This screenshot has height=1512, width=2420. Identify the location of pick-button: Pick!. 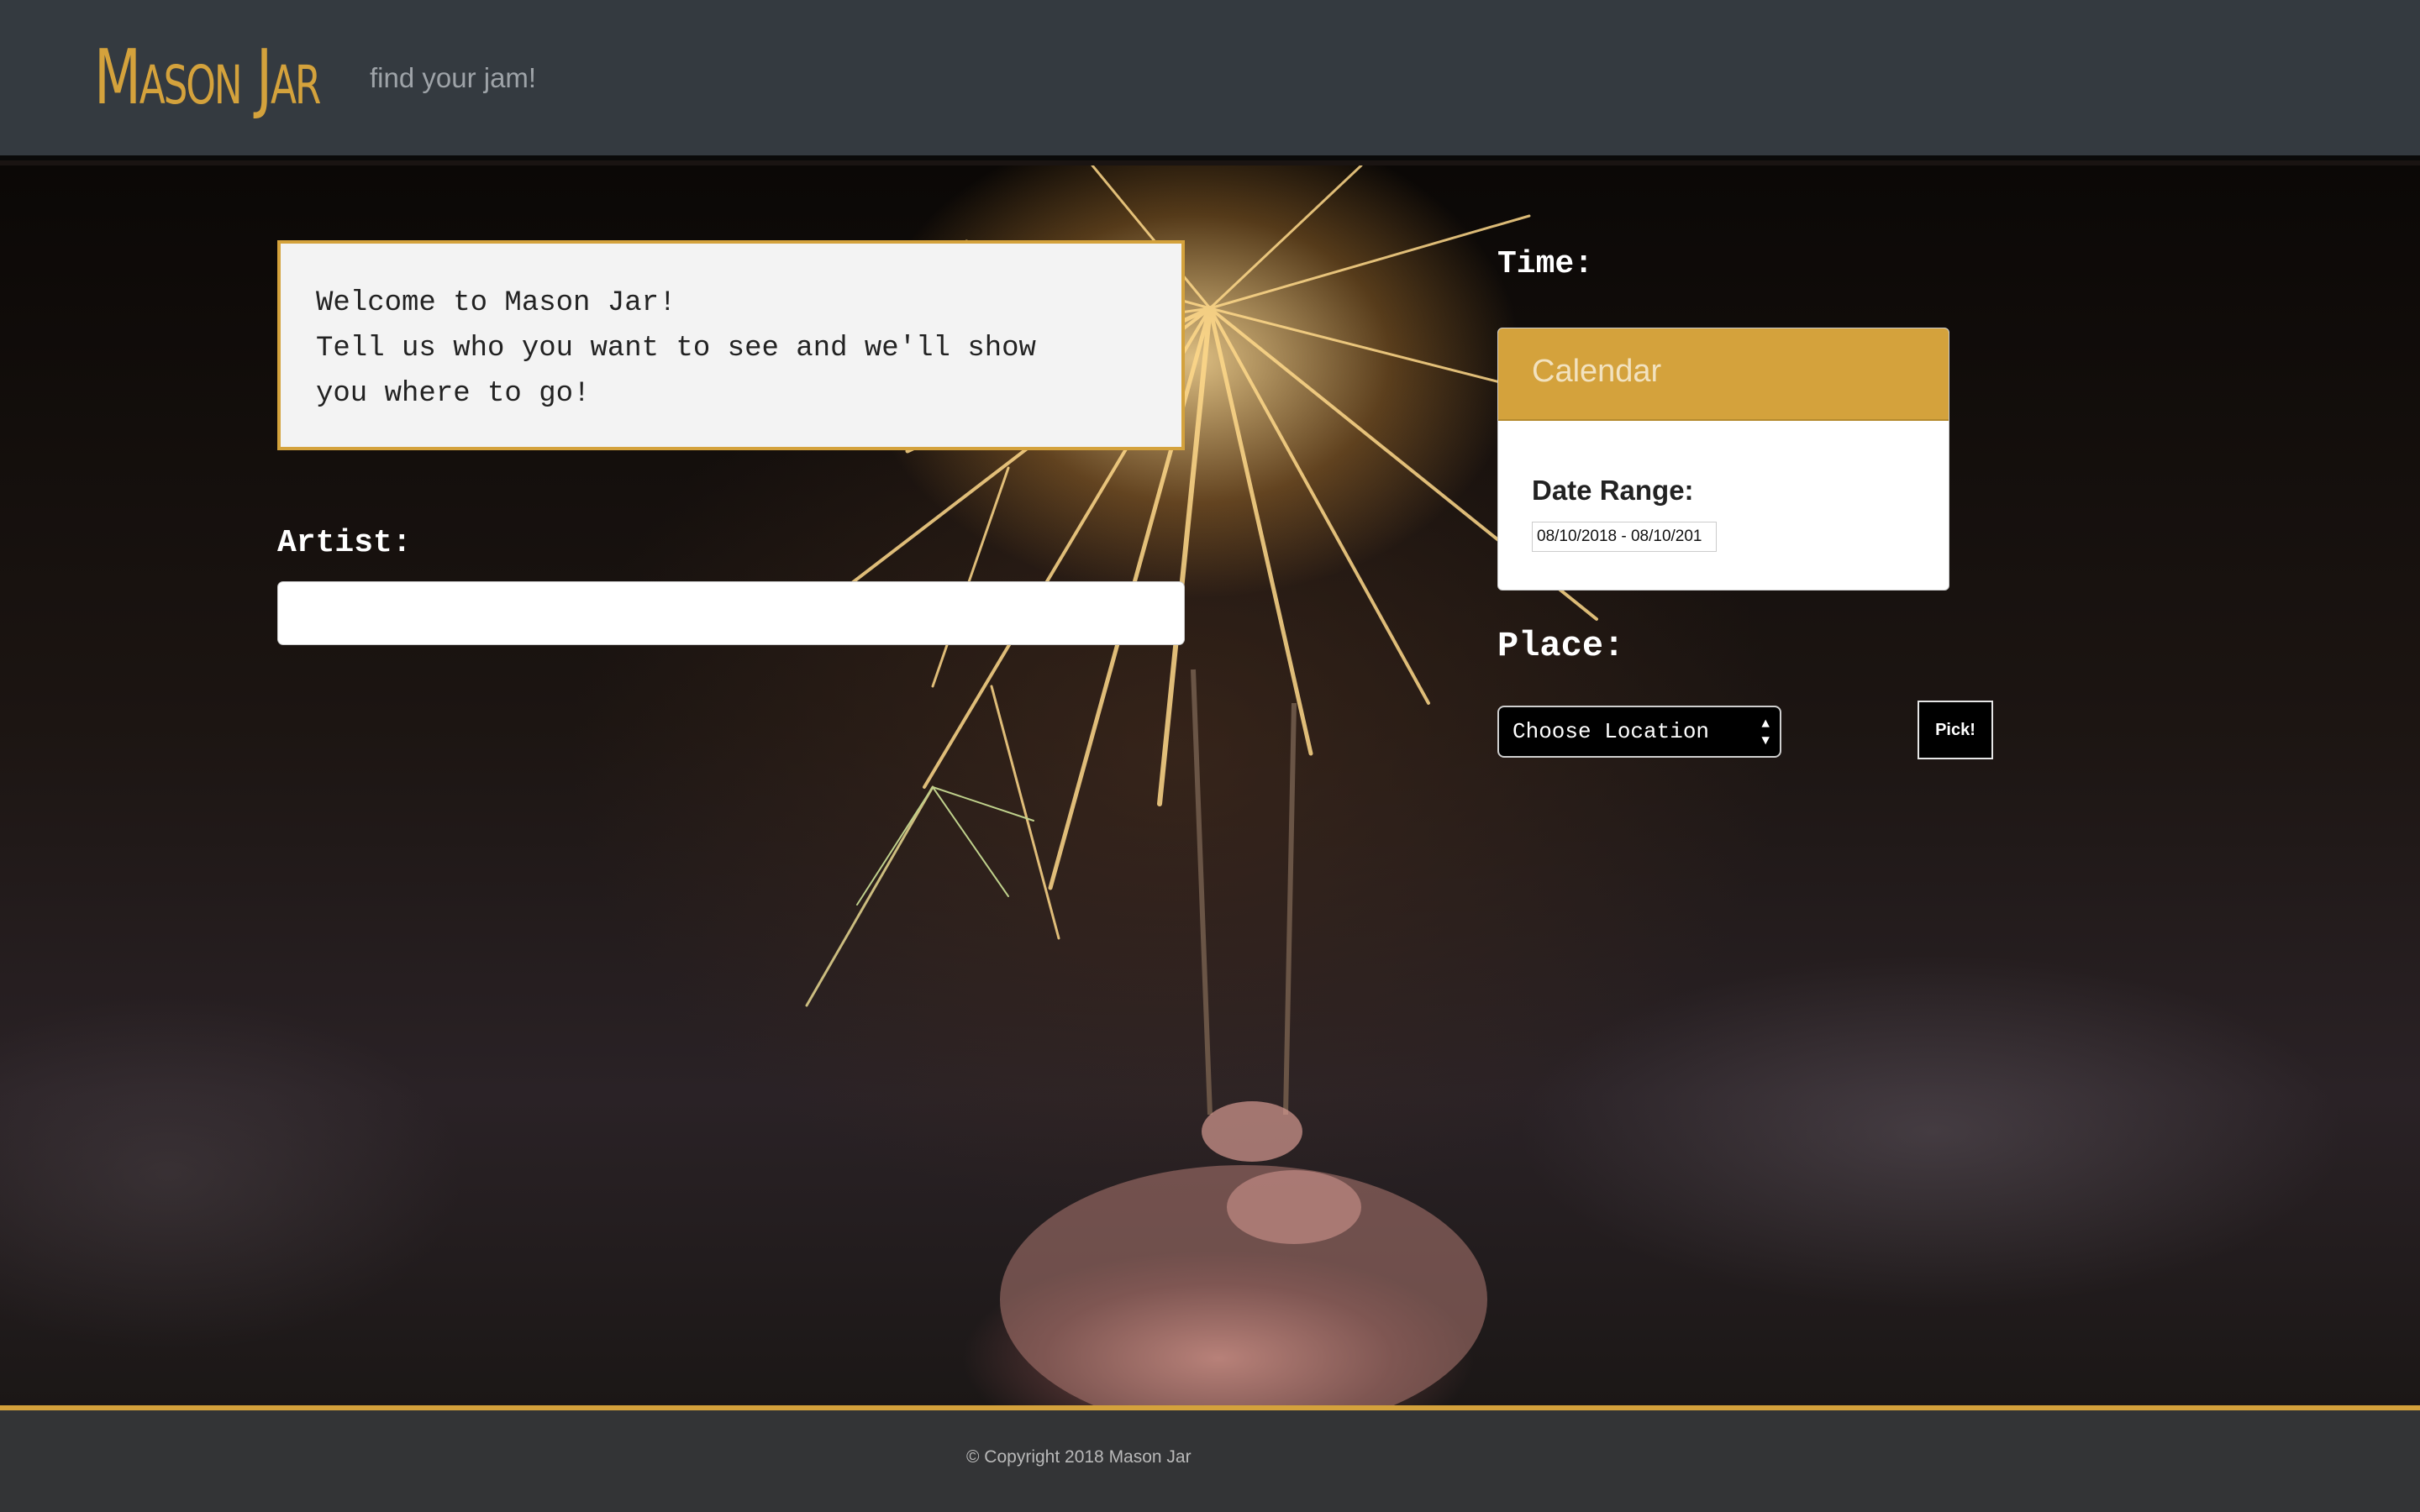
(1955, 730).